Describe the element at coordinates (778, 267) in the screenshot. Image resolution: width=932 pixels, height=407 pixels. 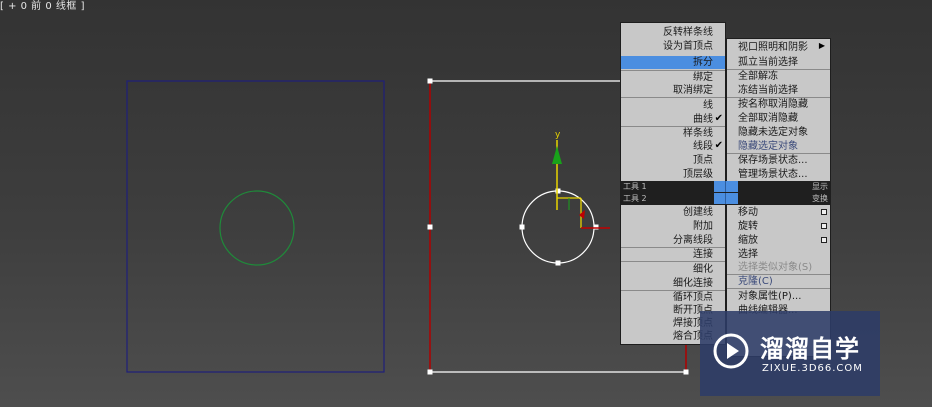
I see `menu-item-select-similar: 选择类似对象(S)` at that location.